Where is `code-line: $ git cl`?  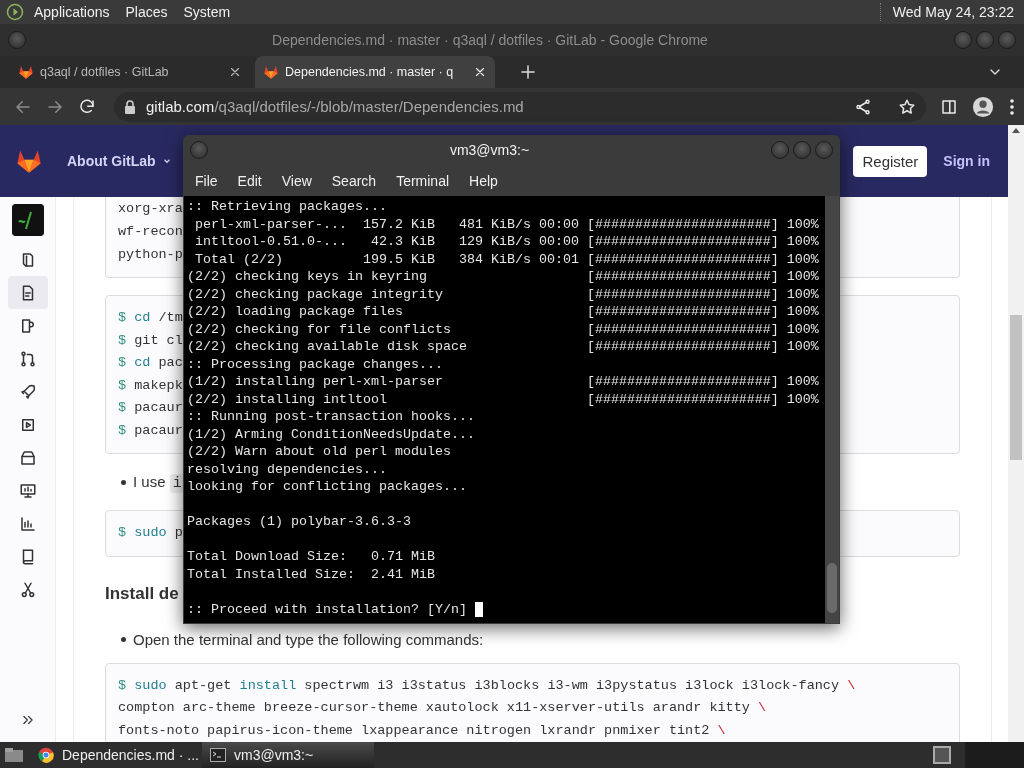 code-line: $ git cl is located at coordinates (150, 340).